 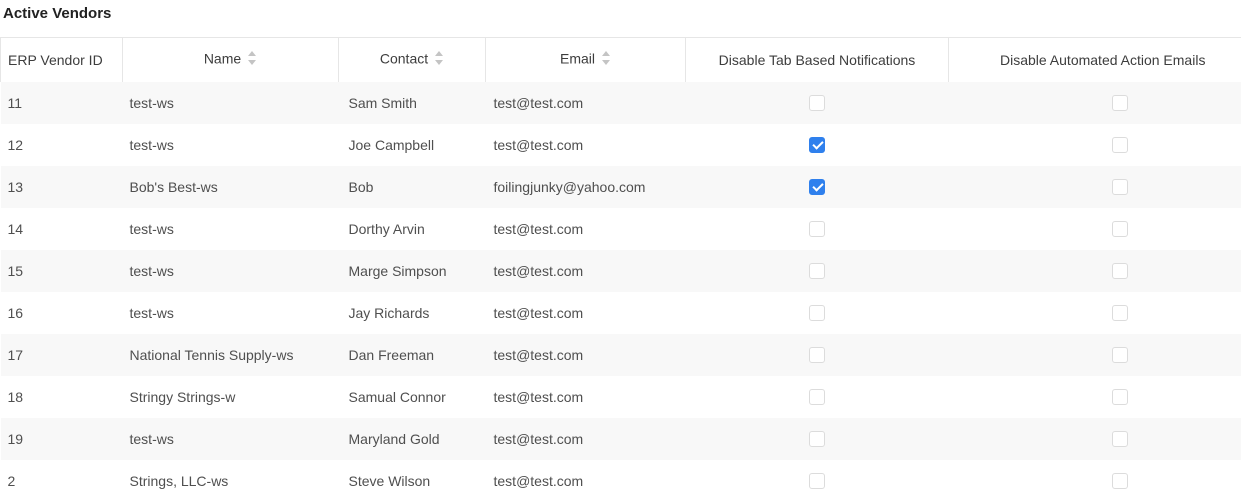 I want to click on column-header-contact: Contact, so click(x=412, y=59).